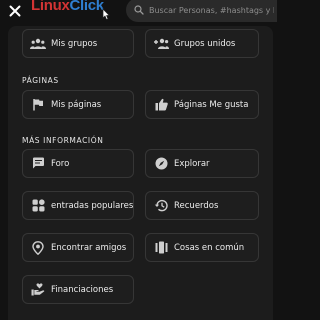  Describe the element at coordinates (161, 44) in the screenshot. I see `group-add-icon` at that location.